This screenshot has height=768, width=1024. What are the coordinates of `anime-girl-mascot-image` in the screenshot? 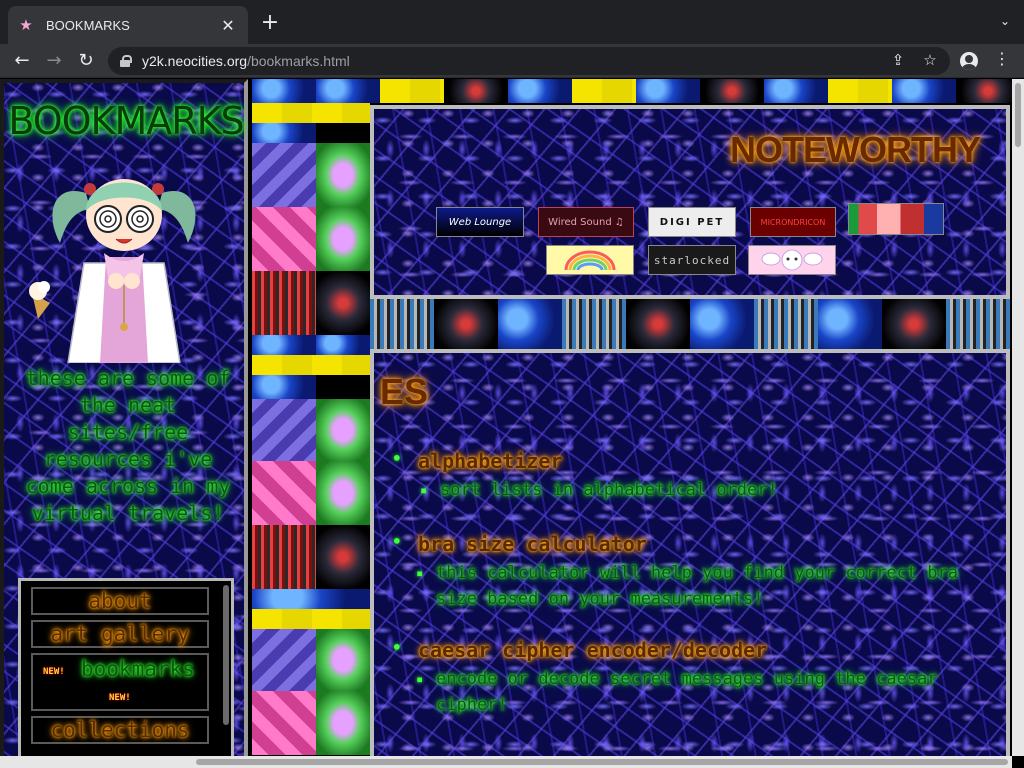 It's located at (112, 271).